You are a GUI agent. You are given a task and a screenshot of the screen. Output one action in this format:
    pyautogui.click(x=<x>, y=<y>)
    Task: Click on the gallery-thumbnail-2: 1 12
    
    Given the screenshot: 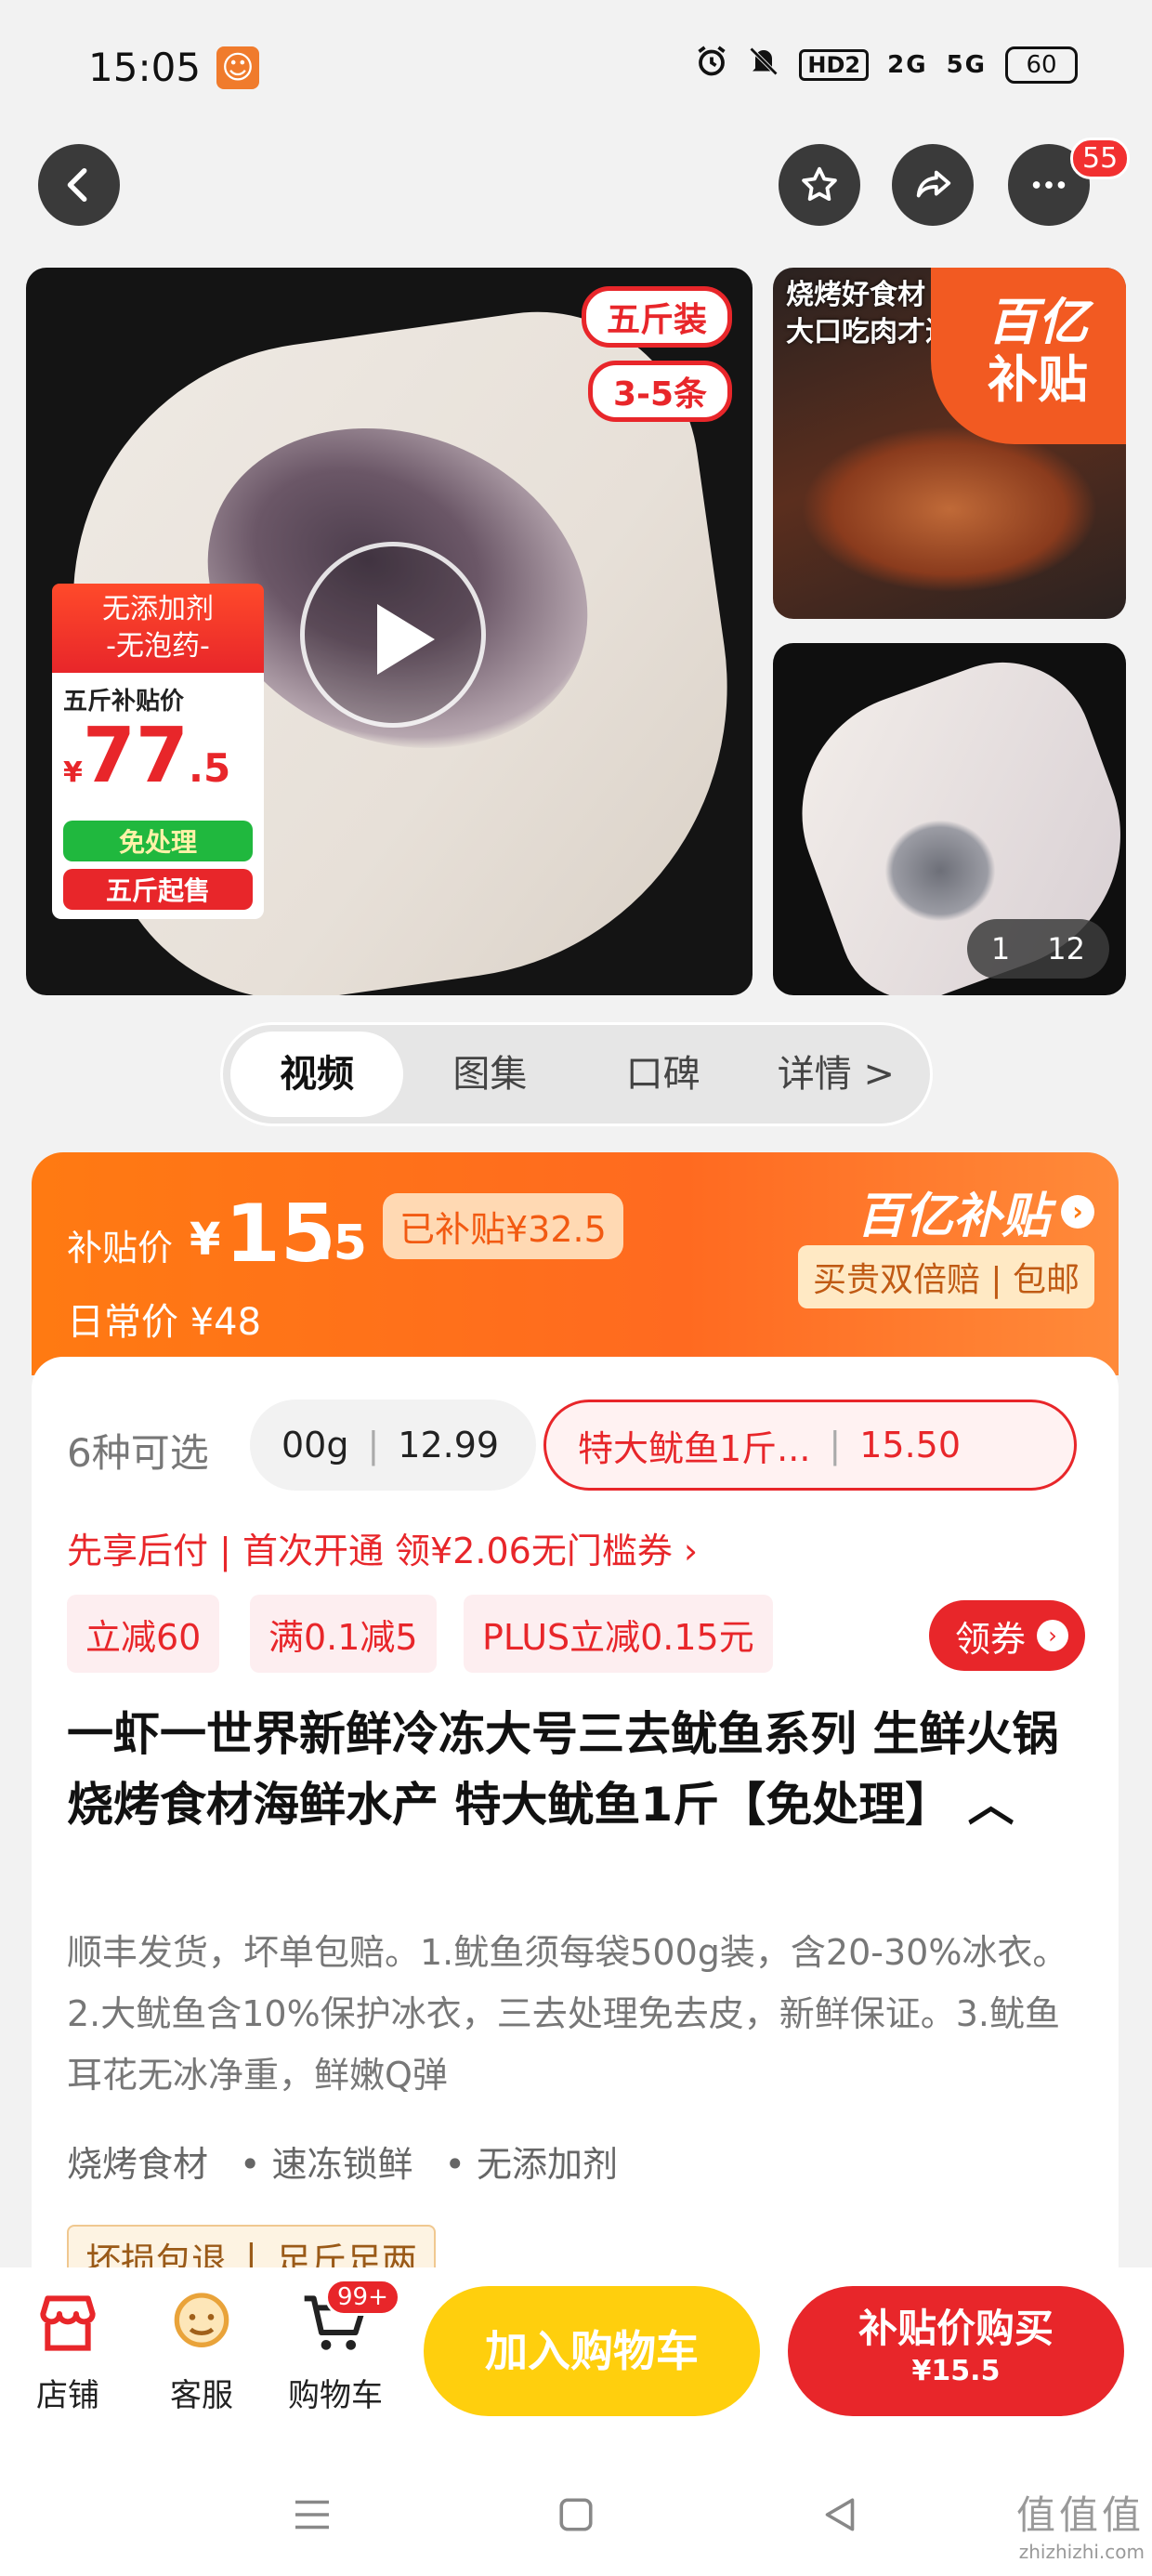 What is the action you would take?
    pyautogui.click(x=949, y=819)
    